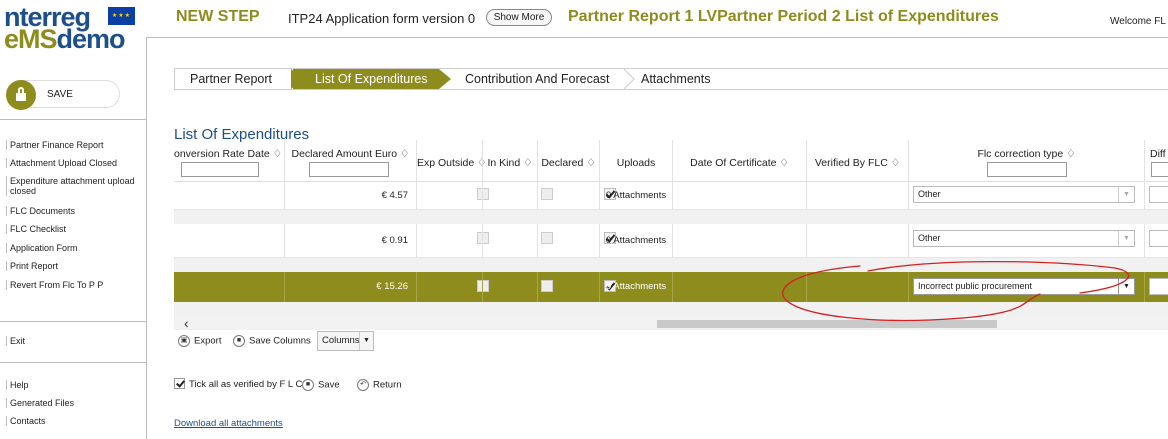  Describe the element at coordinates (73, 248) in the screenshot. I see `sidebar-item-application-form: Application Form` at that location.